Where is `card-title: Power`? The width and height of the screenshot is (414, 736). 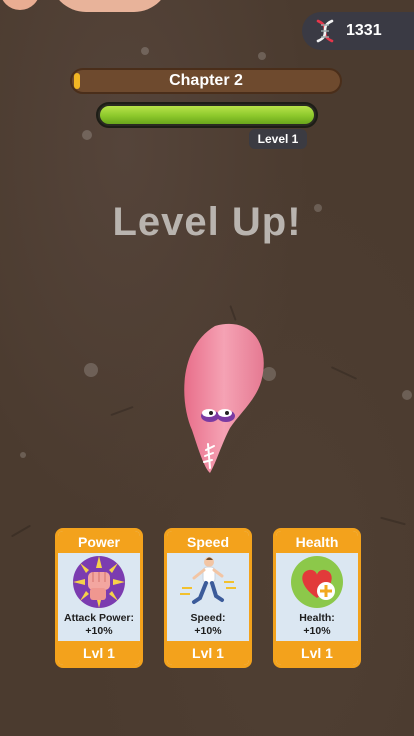
card-title: Power is located at coordinates (99, 542).